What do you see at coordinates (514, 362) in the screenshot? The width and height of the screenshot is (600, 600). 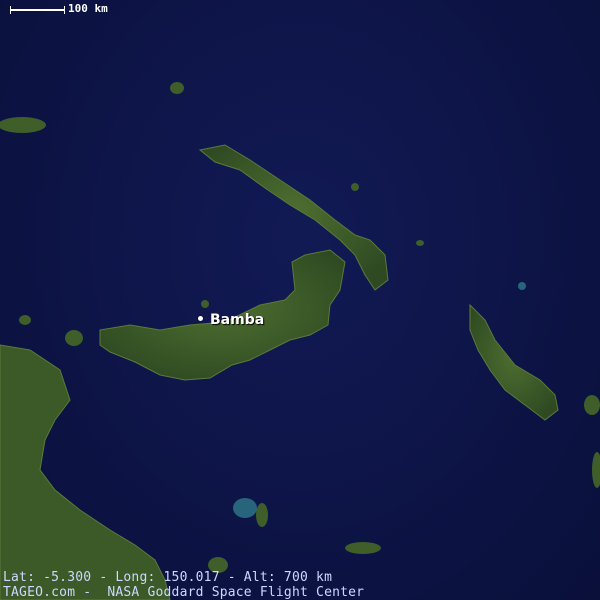 I see `island-bougainville` at bounding box center [514, 362].